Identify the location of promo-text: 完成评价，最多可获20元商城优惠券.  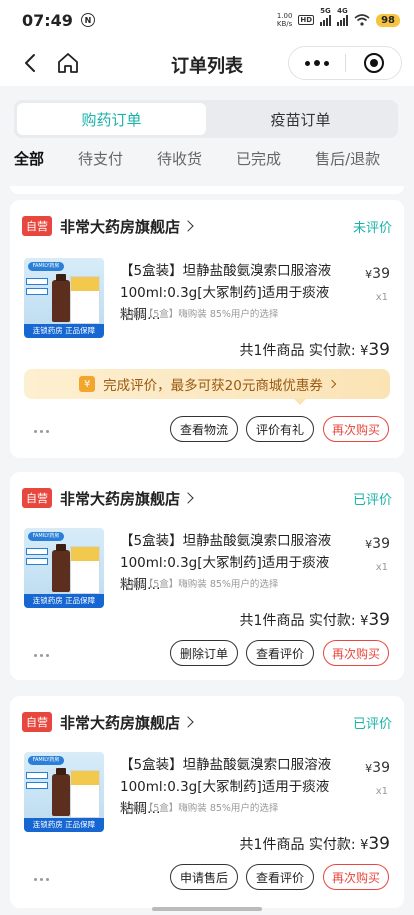
(213, 386).